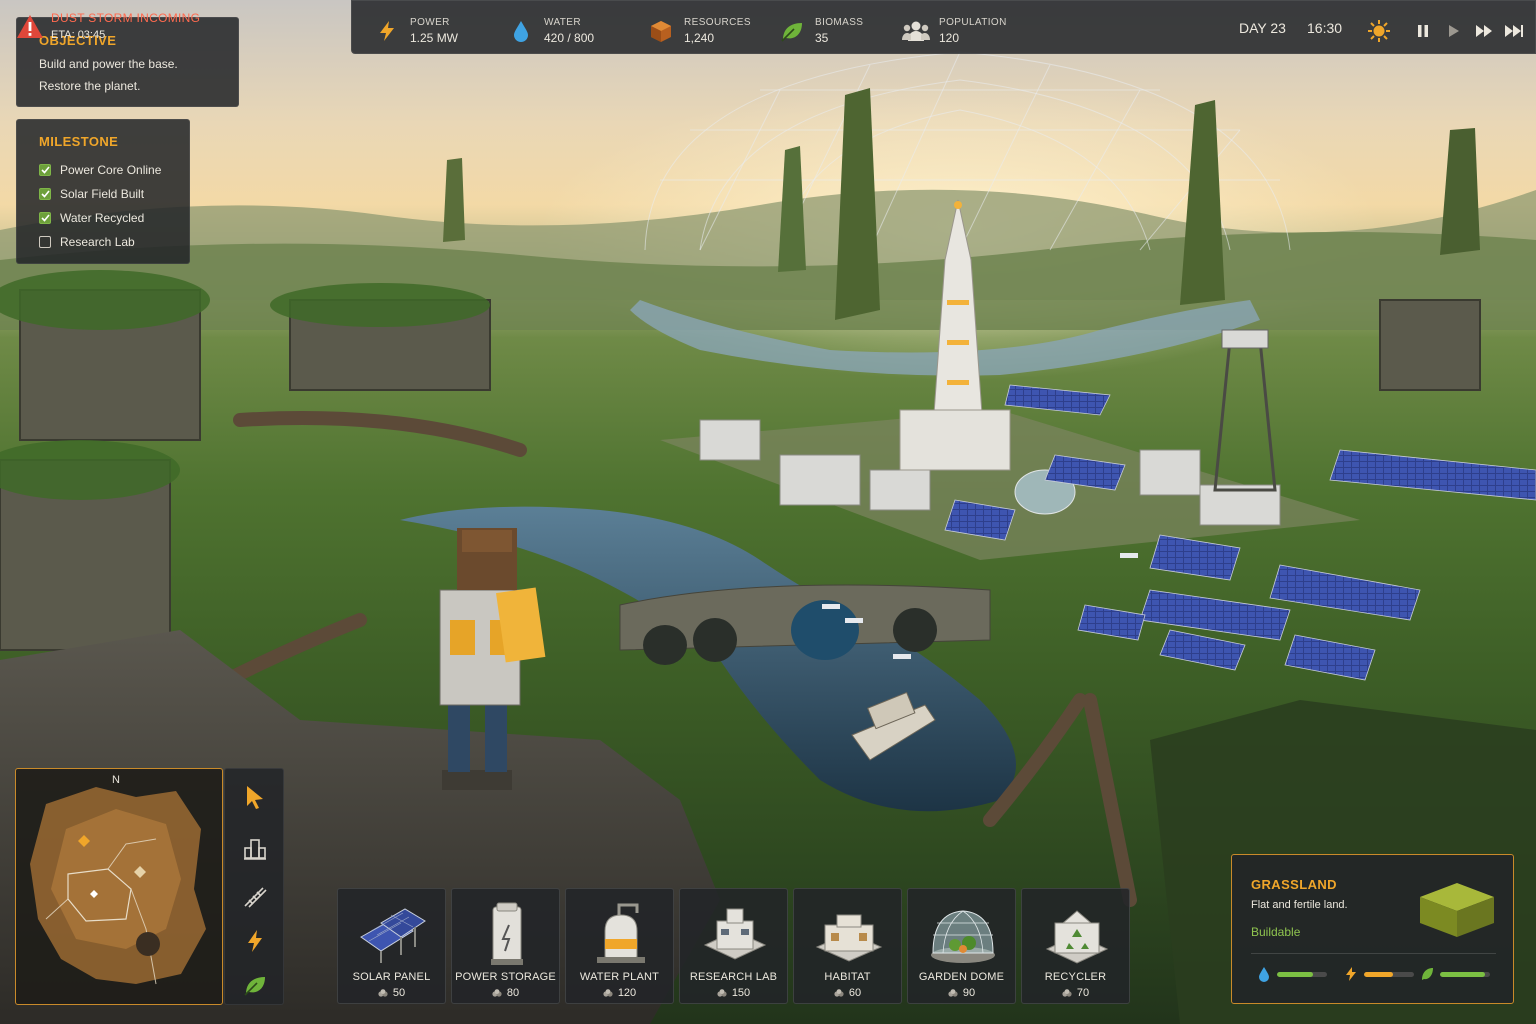 This screenshot has width=1536, height=1024. I want to click on population-stat: POPULATION 120, so click(954, 31).